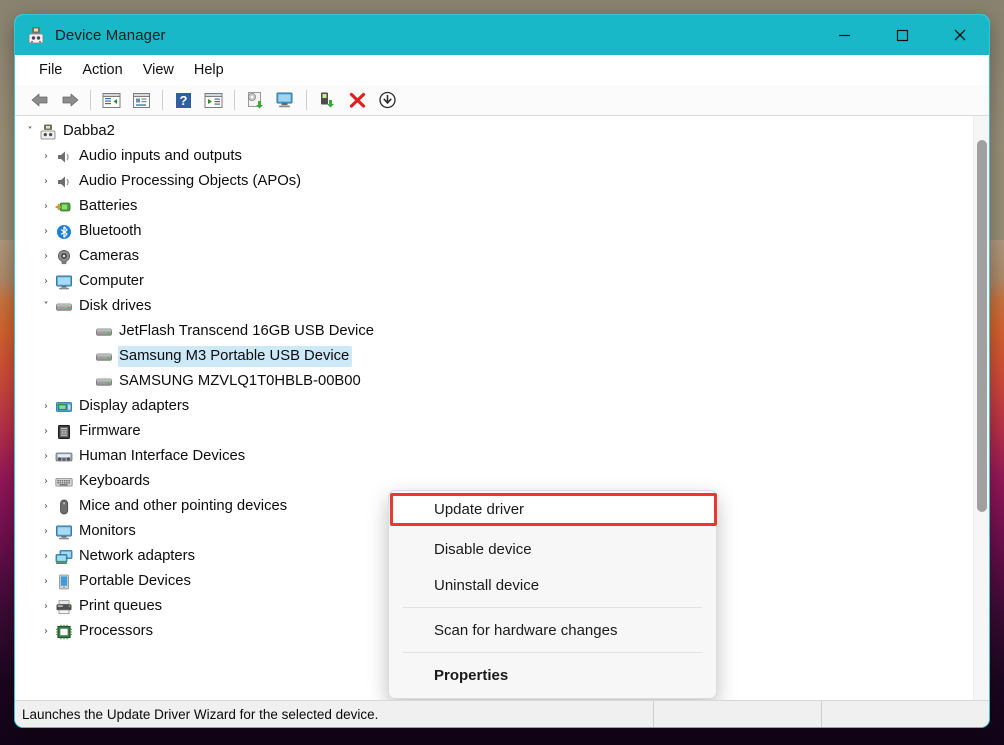 The image size is (1004, 745). I want to click on tree-node: › Bluetooth, so click(494, 231).